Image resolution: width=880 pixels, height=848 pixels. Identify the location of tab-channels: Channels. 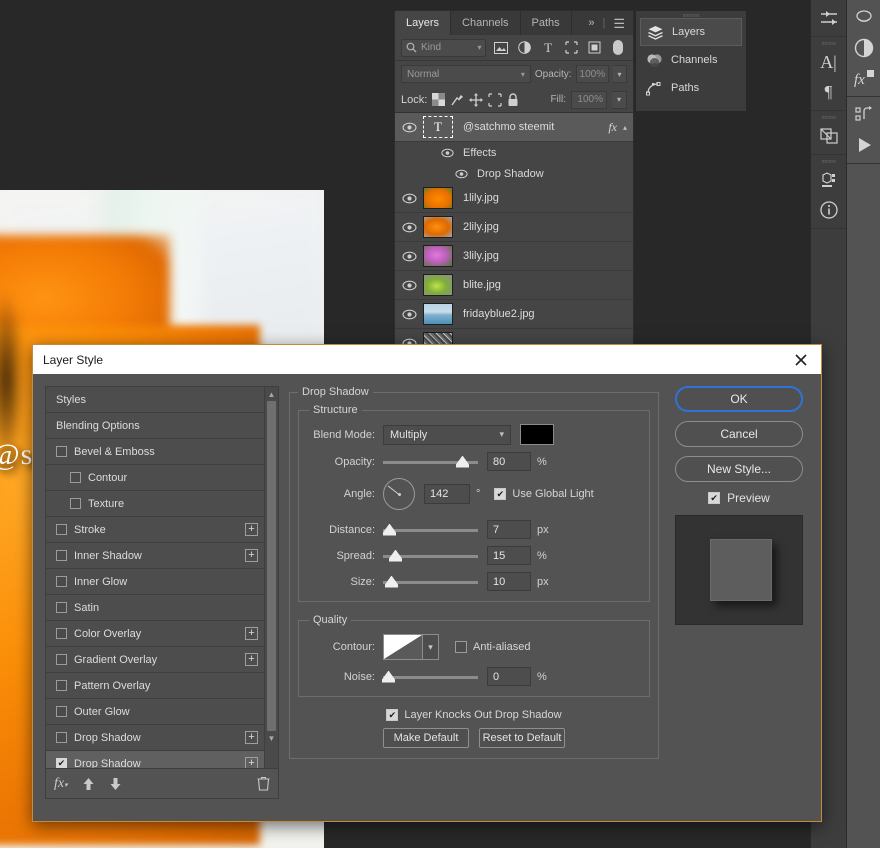
(486, 23).